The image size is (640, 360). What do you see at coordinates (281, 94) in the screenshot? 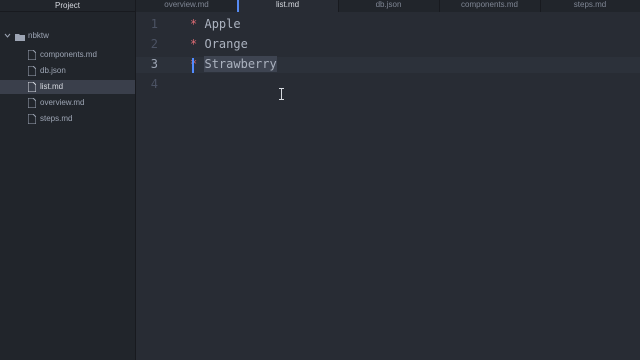
I see `ibeam-cursor-icon` at bounding box center [281, 94].